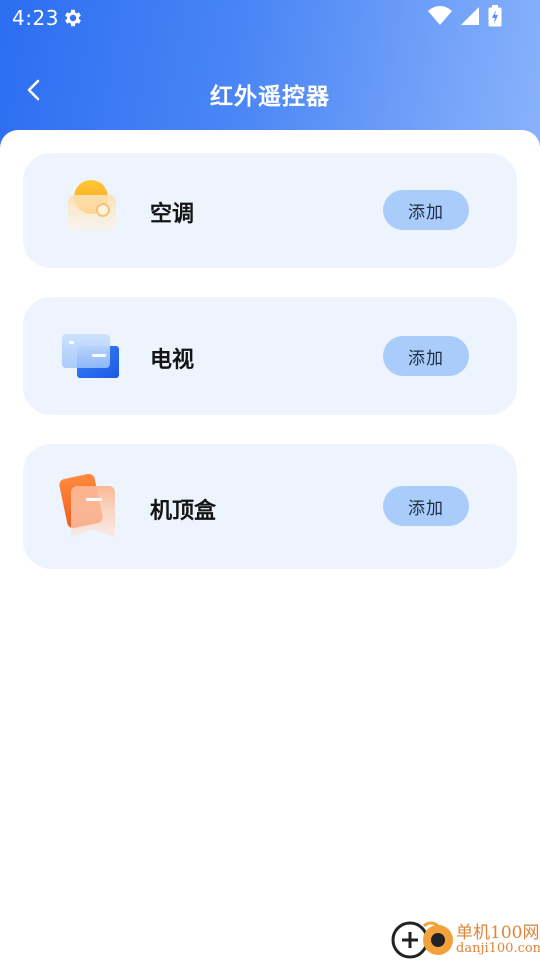 This screenshot has height=960, width=540. What do you see at coordinates (495, 18) in the screenshot?
I see `battery-charging-icon` at bounding box center [495, 18].